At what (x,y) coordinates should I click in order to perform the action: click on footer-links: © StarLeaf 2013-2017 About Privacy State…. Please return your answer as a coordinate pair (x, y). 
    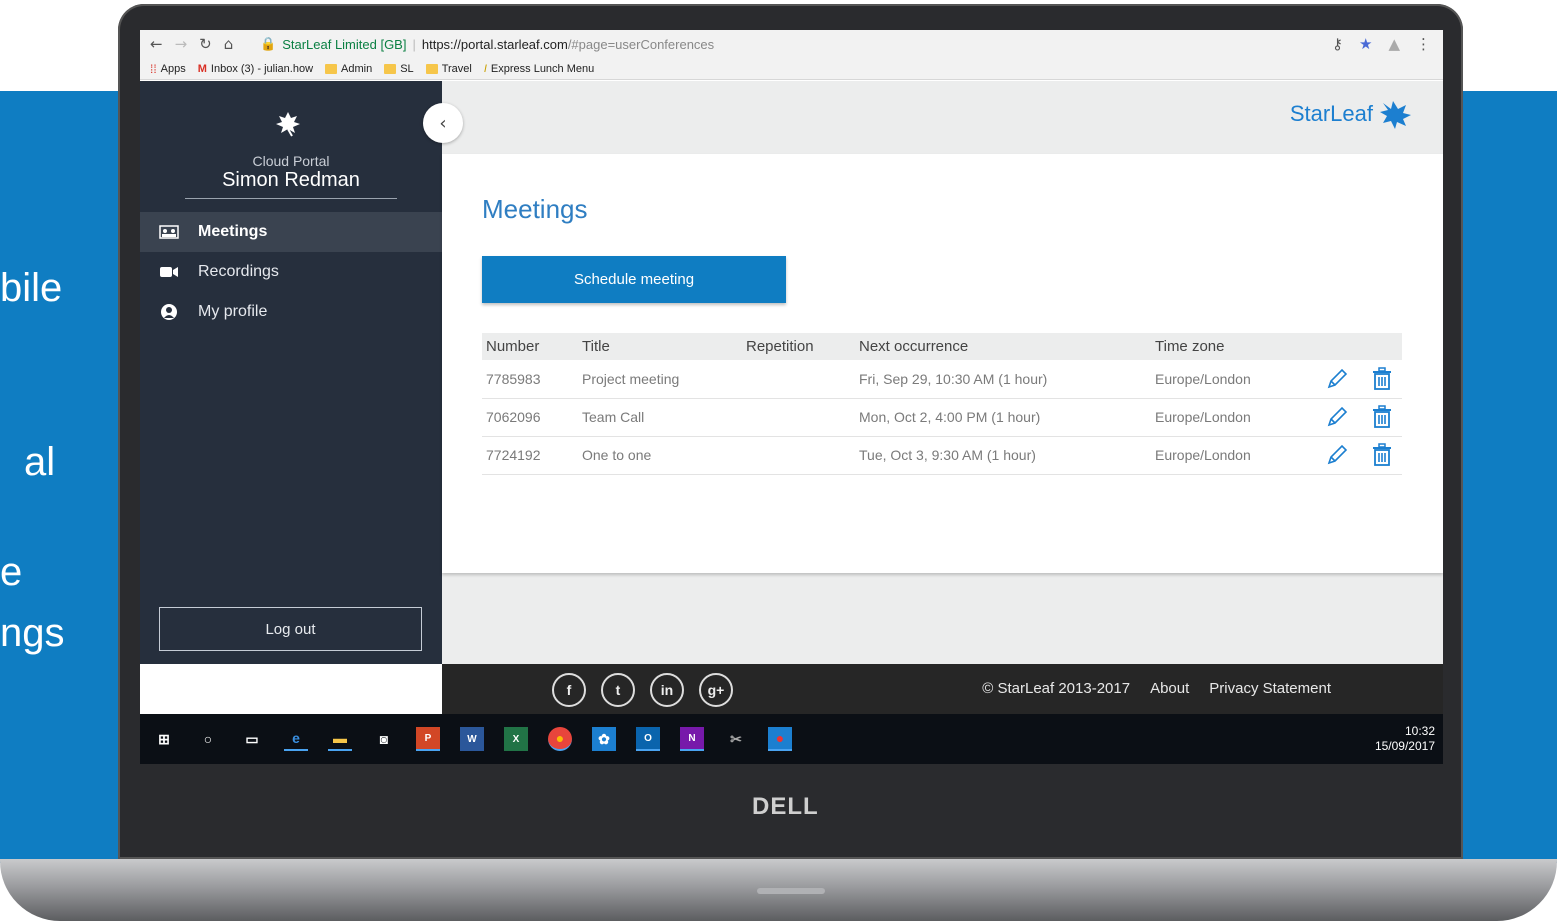
    Looking at the image, I should click on (1156, 688).